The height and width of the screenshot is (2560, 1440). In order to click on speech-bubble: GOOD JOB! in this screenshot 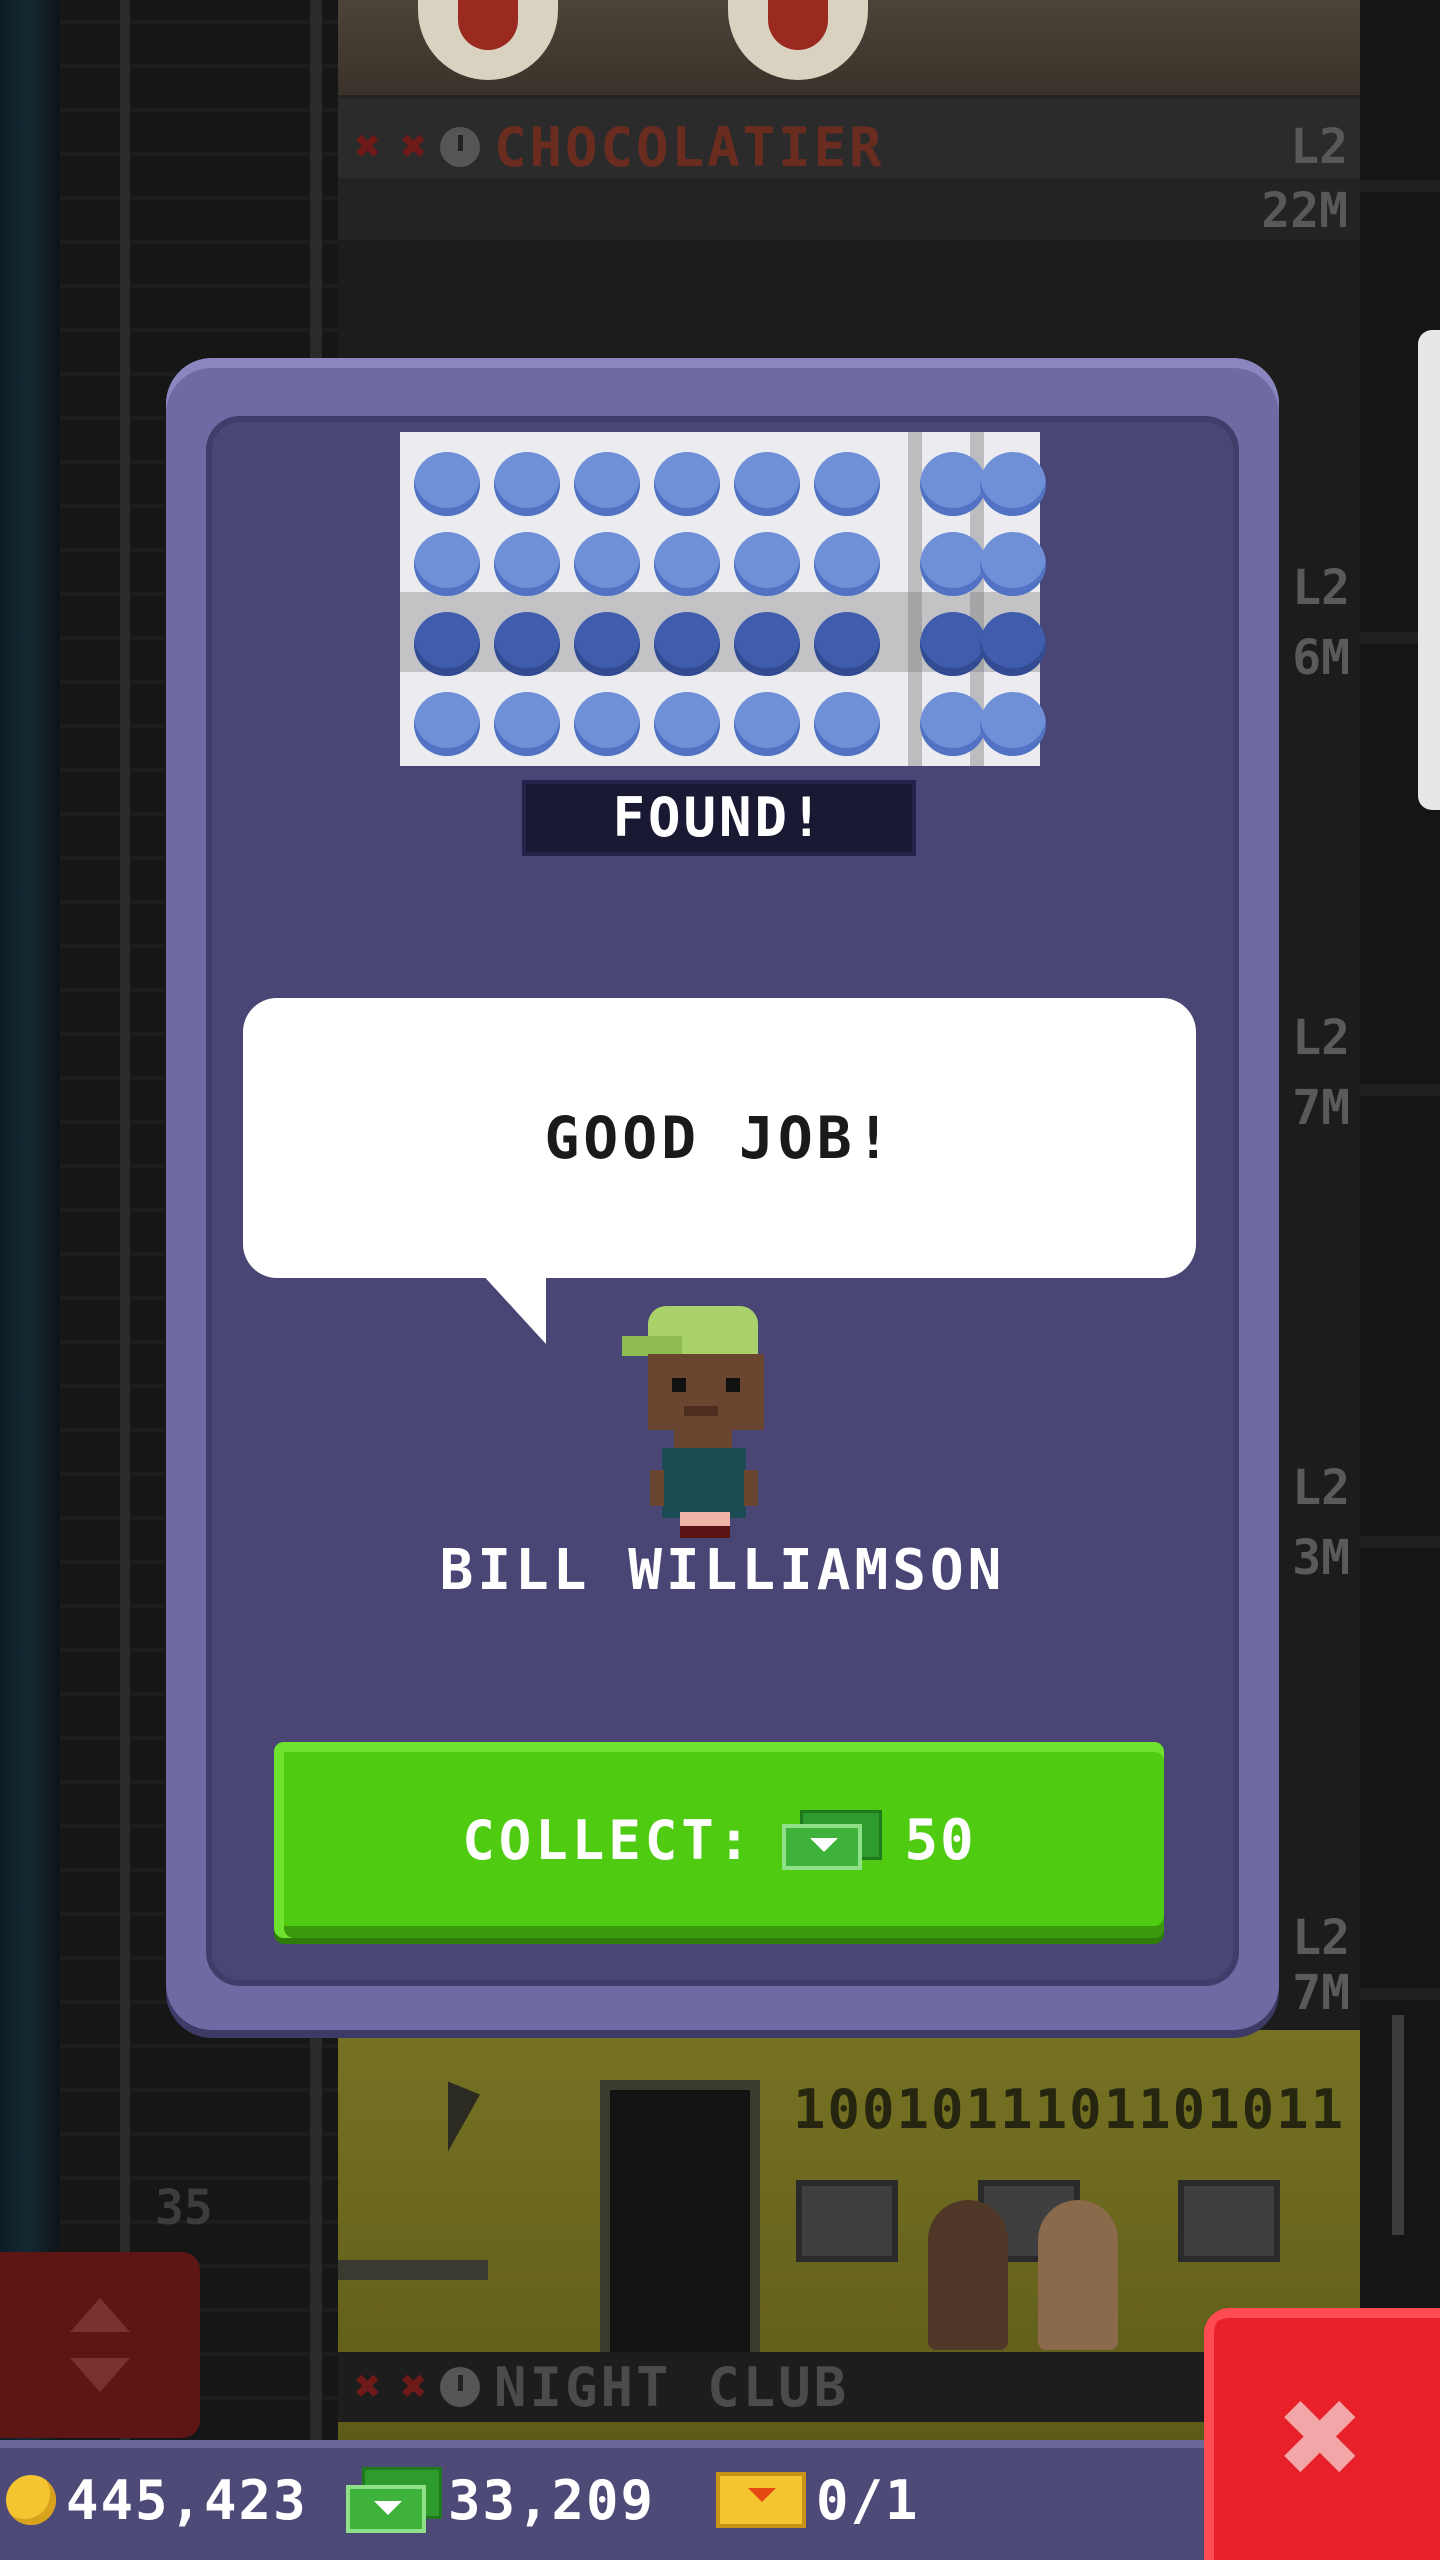, I will do `click(719, 1138)`.